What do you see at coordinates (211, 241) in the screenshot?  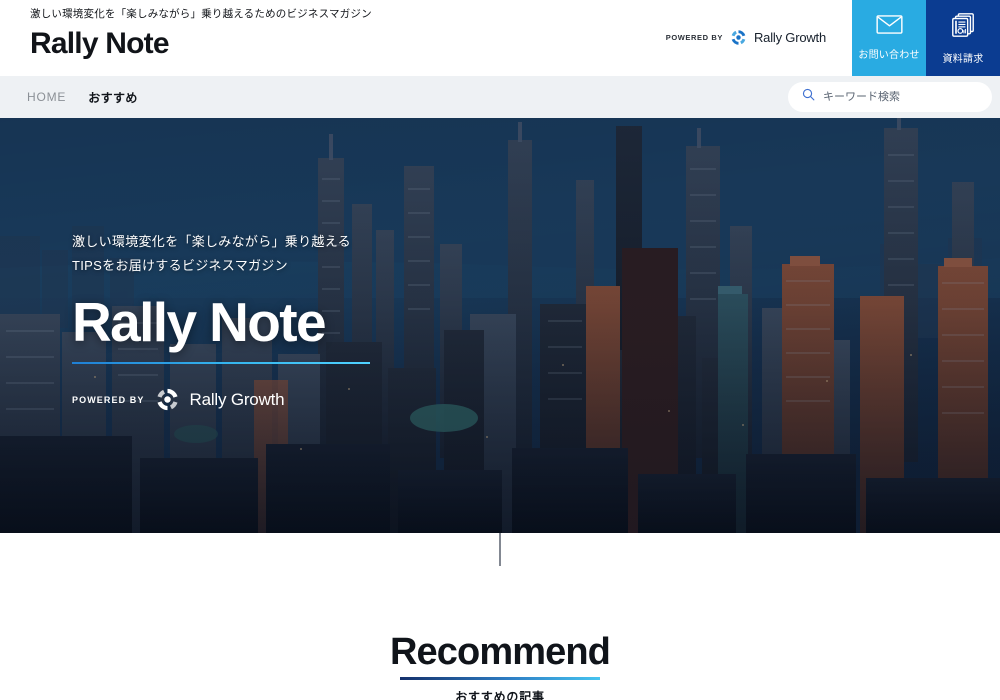 I see `hero-lead-line-1: 激しい環境変化を「楽しみながら」乗り越える` at bounding box center [211, 241].